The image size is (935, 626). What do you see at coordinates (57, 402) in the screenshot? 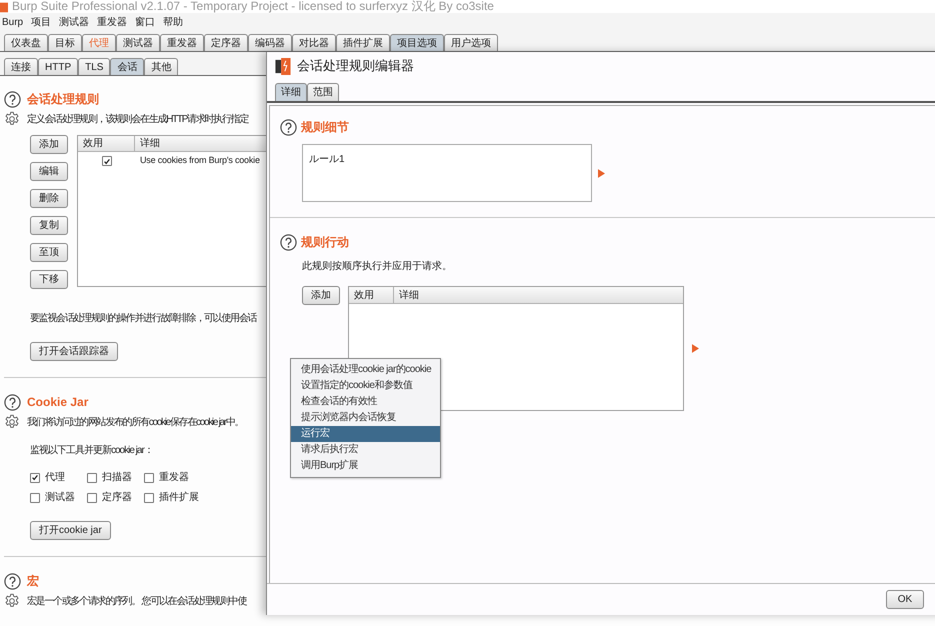
I see `section-title: Cookie Jar` at bounding box center [57, 402].